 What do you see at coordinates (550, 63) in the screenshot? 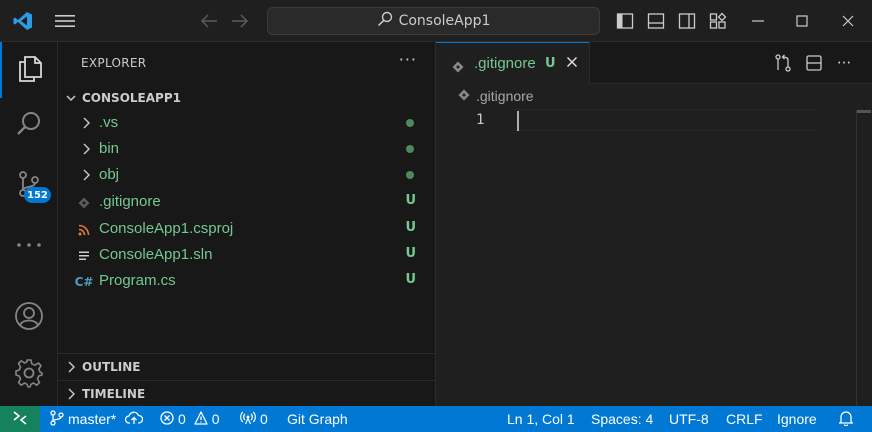
I see `tab-untracked-badge: U` at bounding box center [550, 63].